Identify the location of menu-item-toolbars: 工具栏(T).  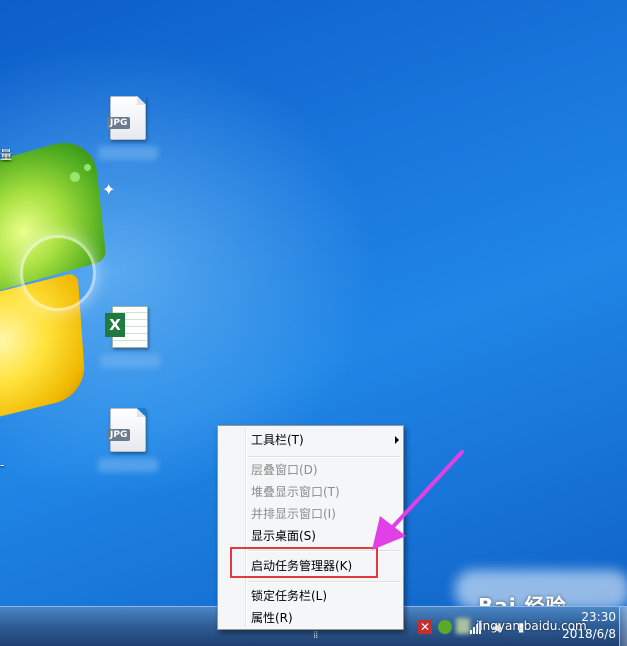
(325, 440).